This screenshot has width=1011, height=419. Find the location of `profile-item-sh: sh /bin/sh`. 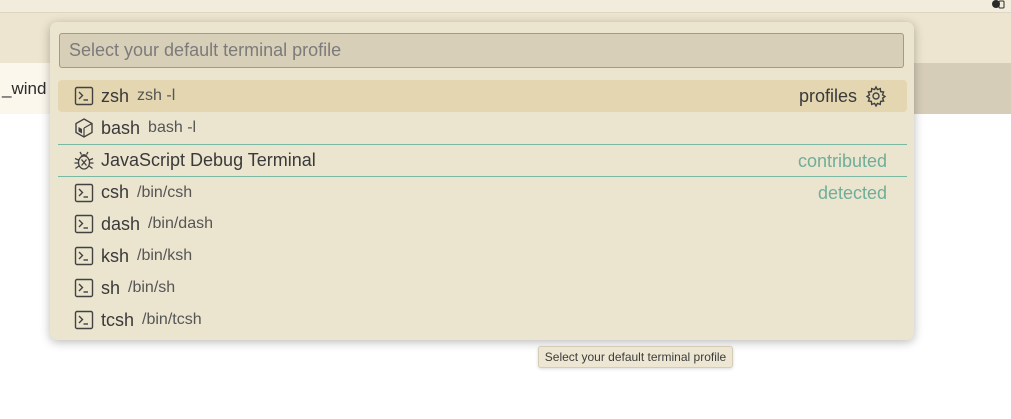

profile-item-sh: sh /bin/sh is located at coordinates (482, 288).